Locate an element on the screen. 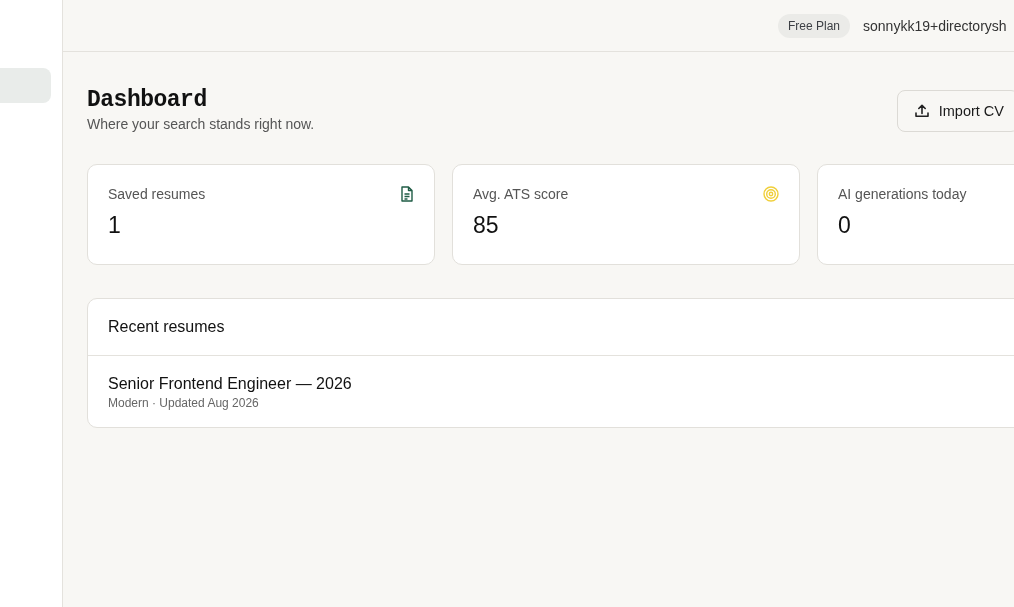 The image size is (1014, 607). section-title: Recent resumes is located at coordinates (166, 326).